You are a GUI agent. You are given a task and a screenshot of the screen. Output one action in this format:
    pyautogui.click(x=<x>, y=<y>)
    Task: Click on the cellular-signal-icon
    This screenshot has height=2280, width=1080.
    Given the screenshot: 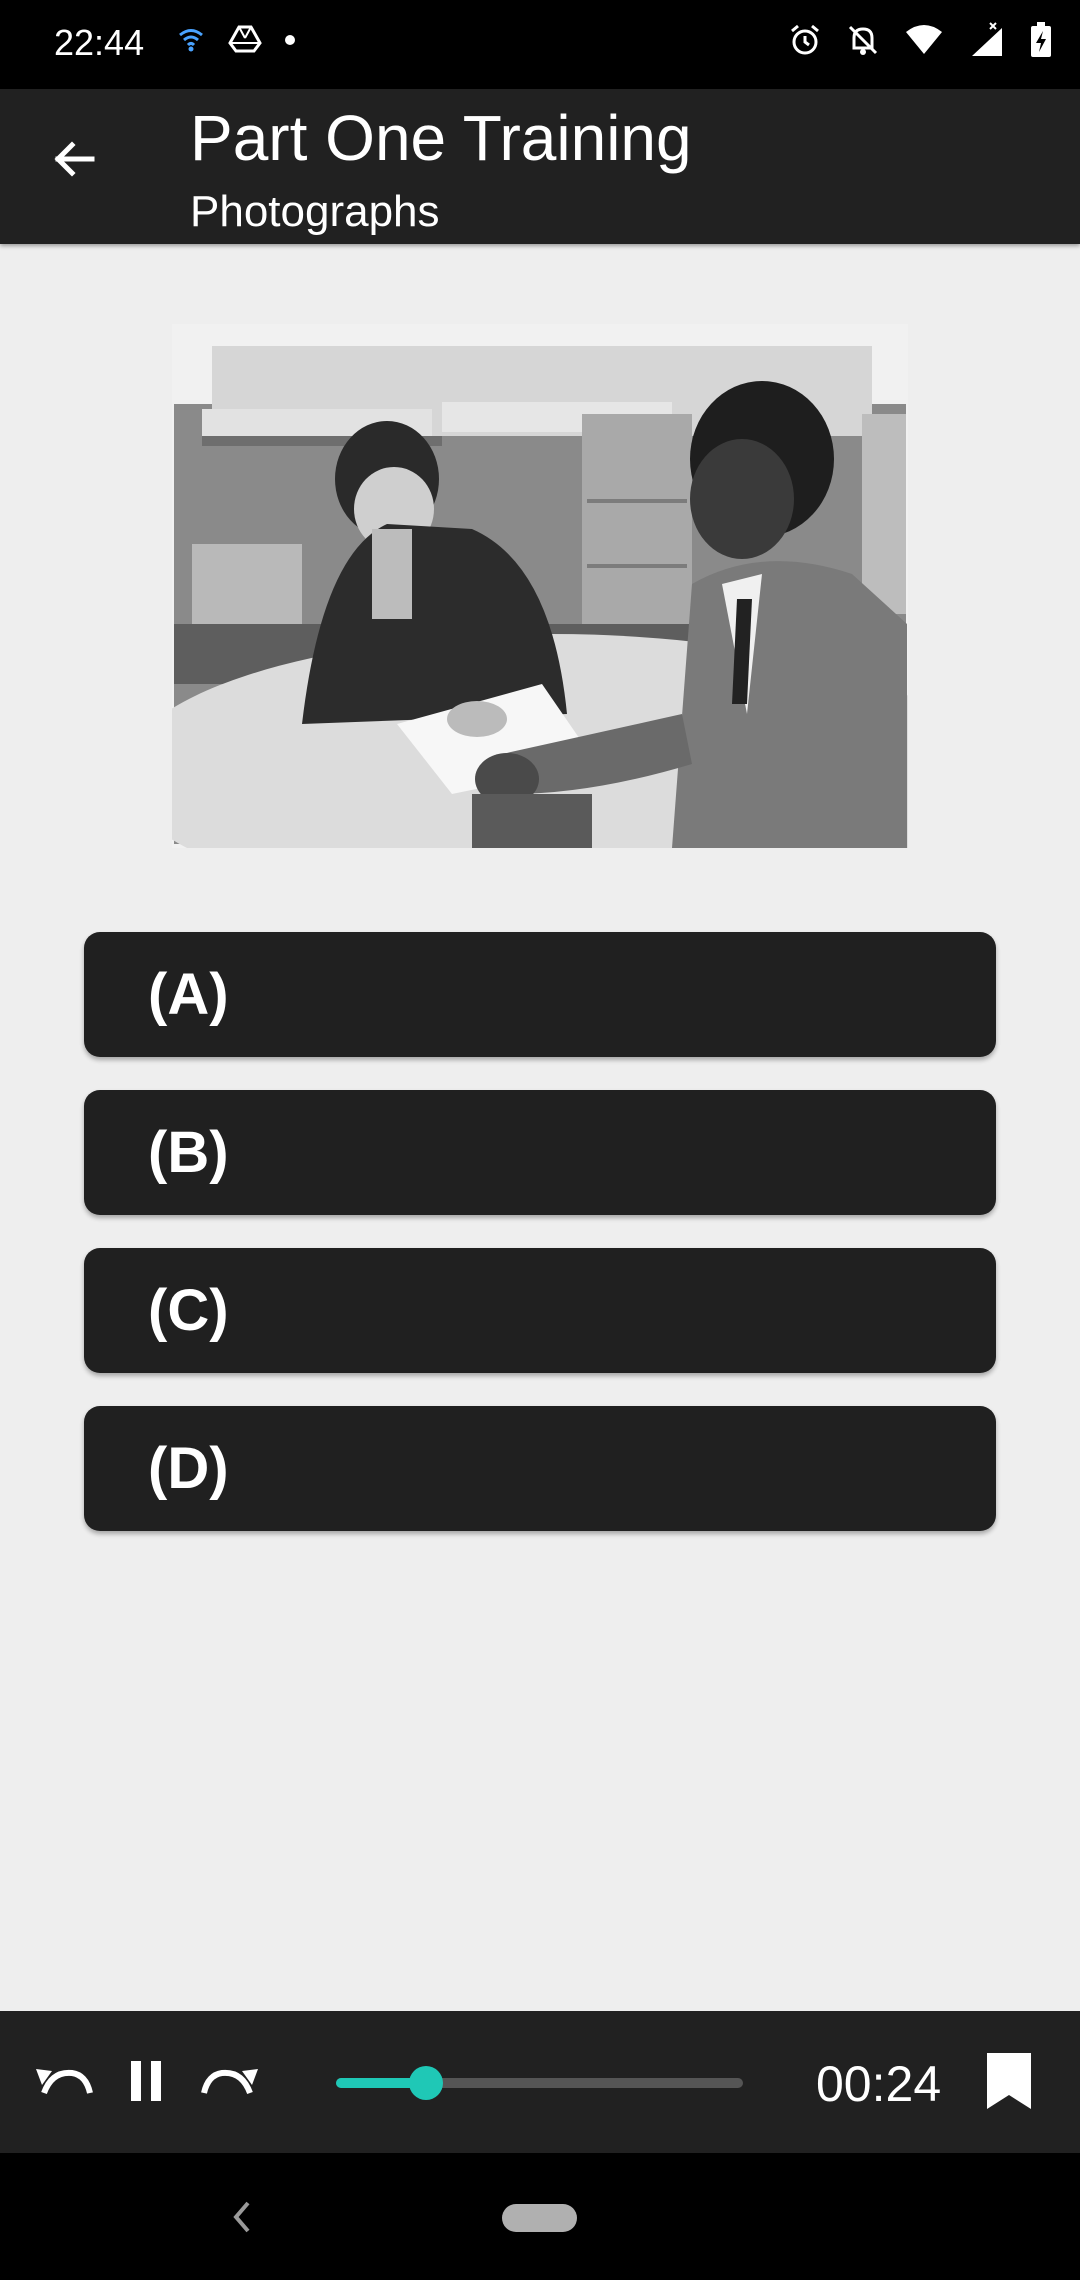 What is the action you would take?
    pyautogui.click(x=987, y=42)
    